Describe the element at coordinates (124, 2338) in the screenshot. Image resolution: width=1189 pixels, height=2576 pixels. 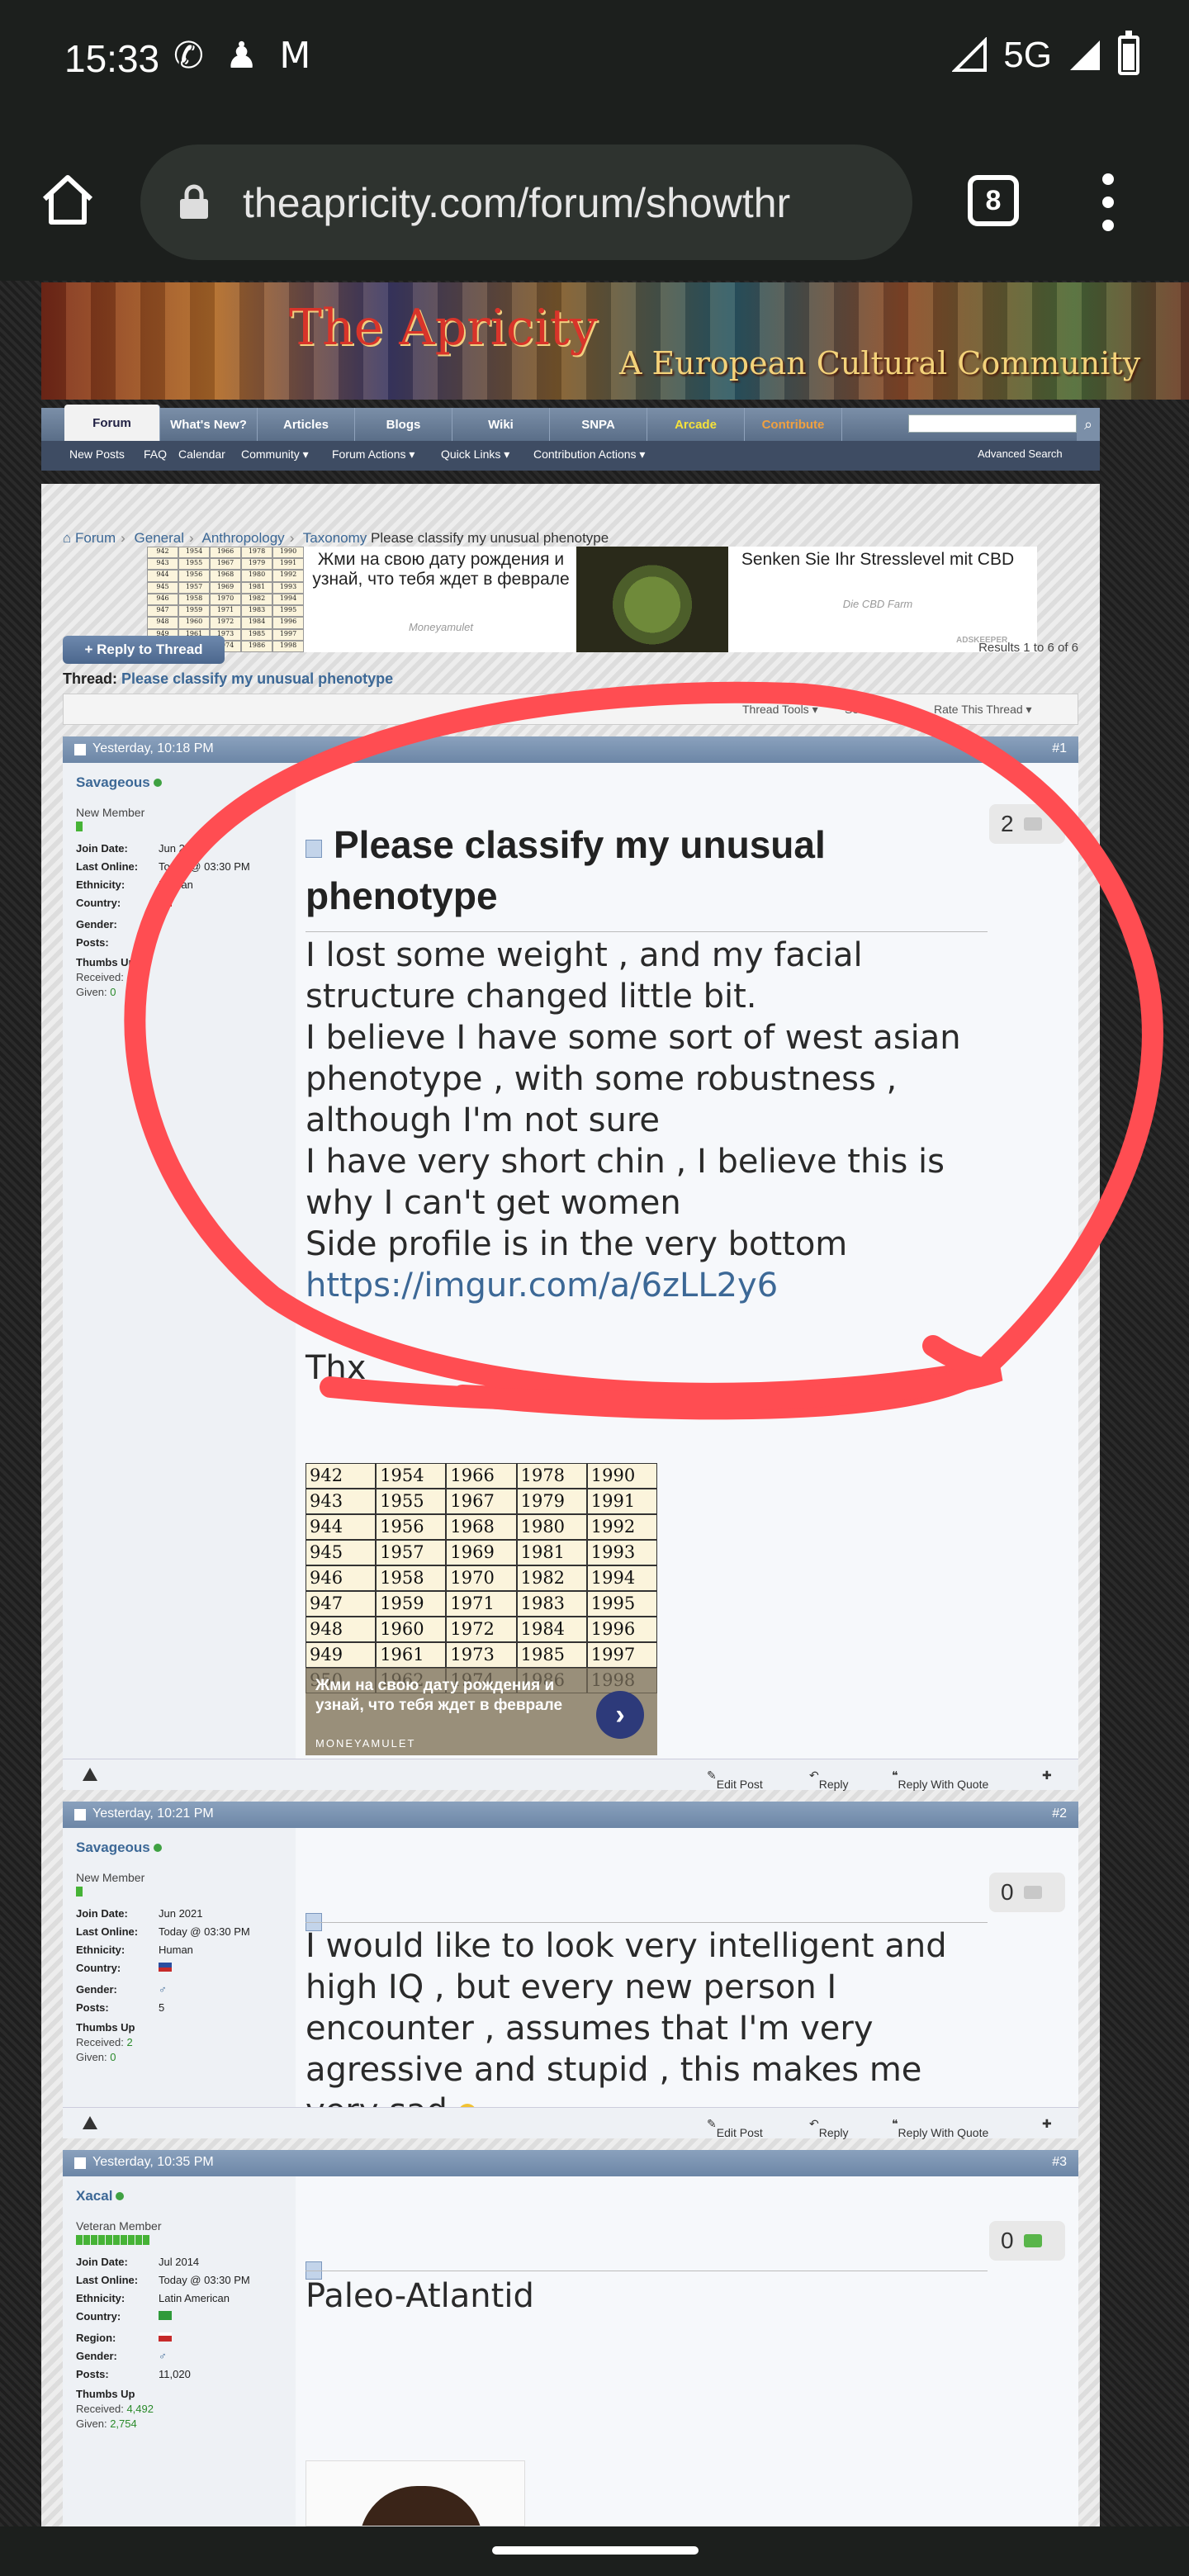
I see `info-region: Region:` at that location.